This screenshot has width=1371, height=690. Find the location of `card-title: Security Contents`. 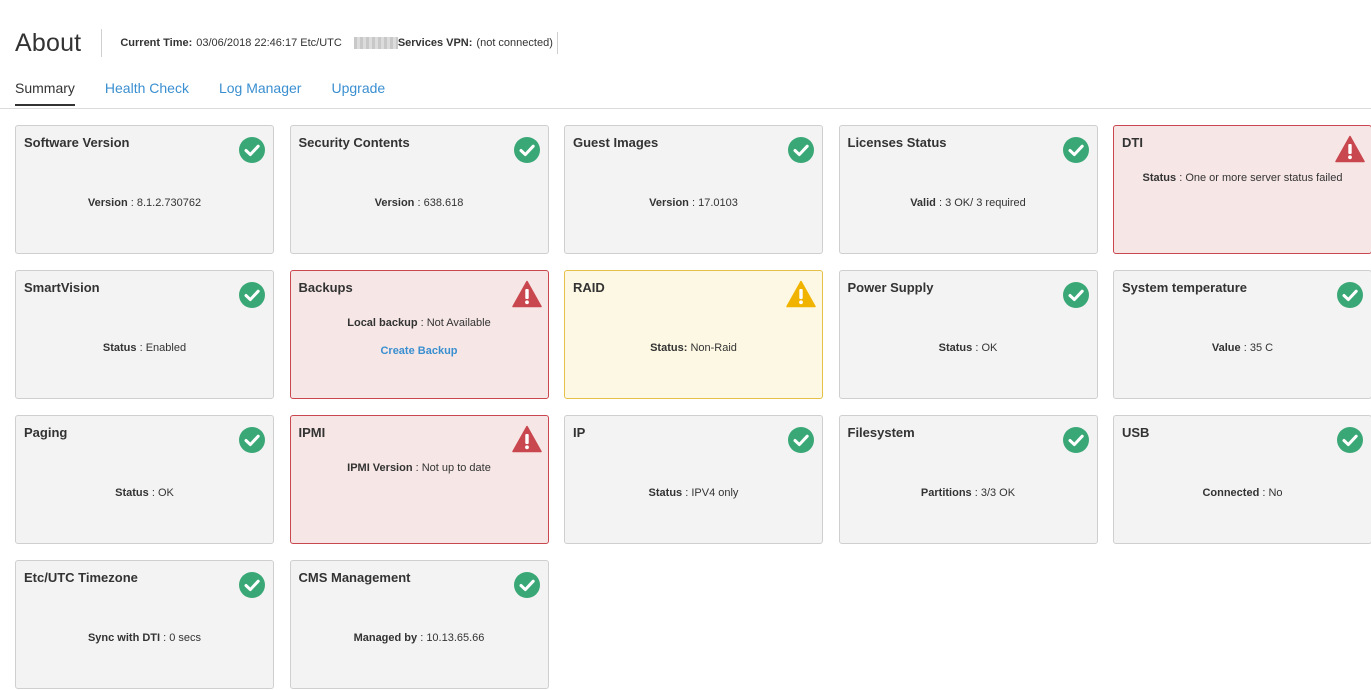

card-title: Security Contents is located at coordinates (354, 142).